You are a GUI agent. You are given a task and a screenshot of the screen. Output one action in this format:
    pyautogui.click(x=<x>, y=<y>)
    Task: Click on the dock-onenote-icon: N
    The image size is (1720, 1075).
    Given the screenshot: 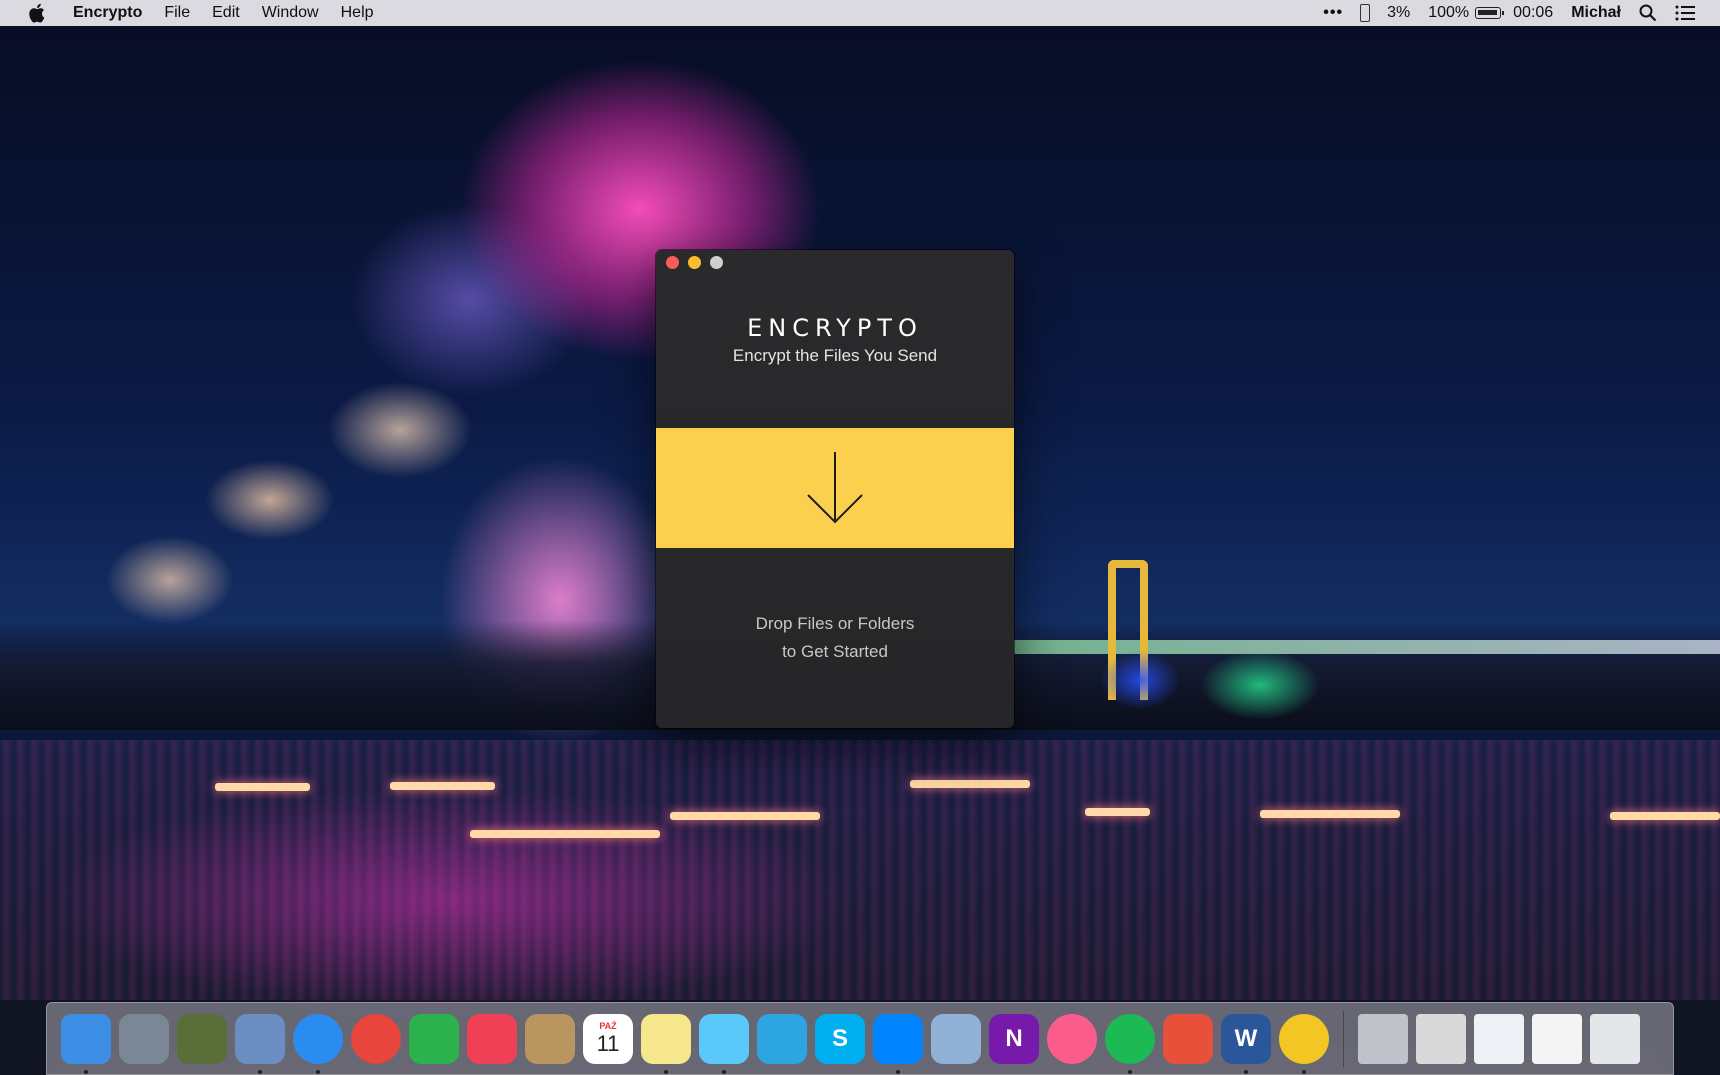 What is the action you would take?
    pyautogui.click(x=1014, y=1038)
    